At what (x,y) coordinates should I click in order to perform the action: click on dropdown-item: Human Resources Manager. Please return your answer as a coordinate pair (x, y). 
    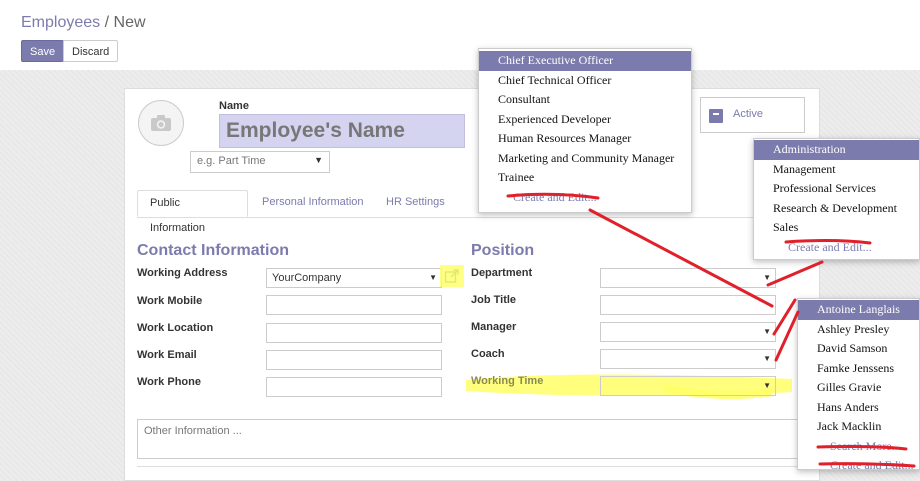
    Looking at the image, I should click on (585, 139).